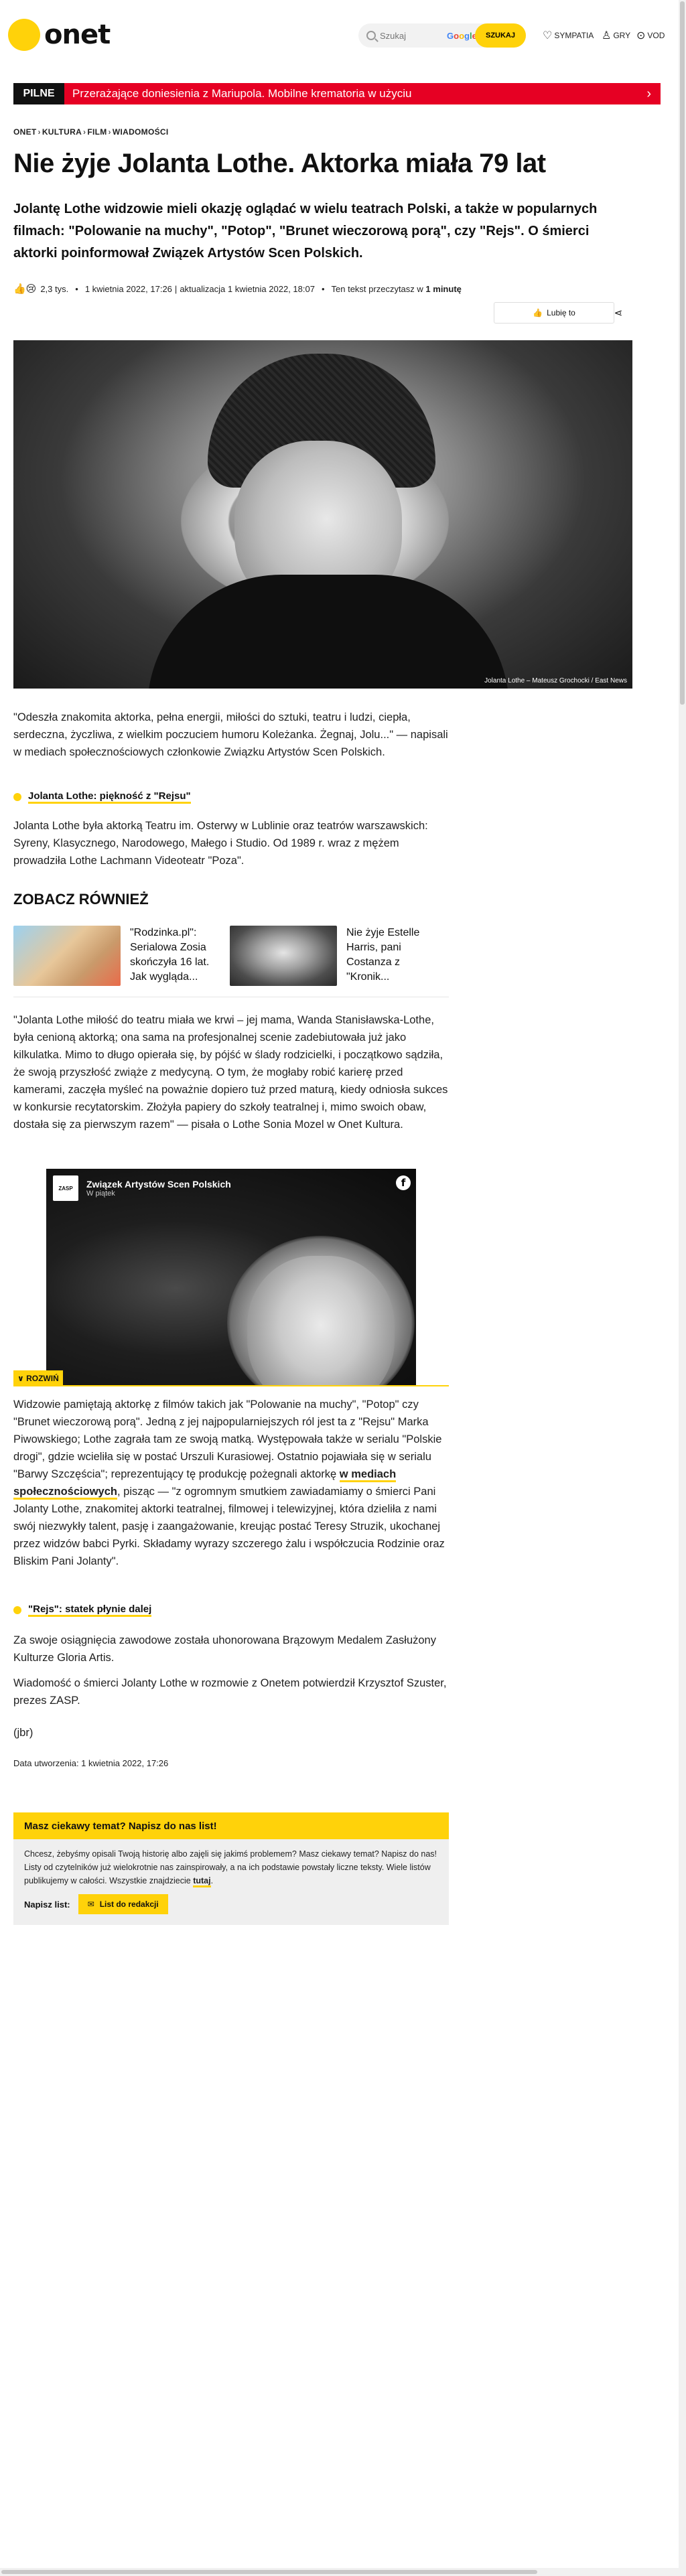  Describe the element at coordinates (328, 632) in the screenshot. I see `image-coat` at that location.